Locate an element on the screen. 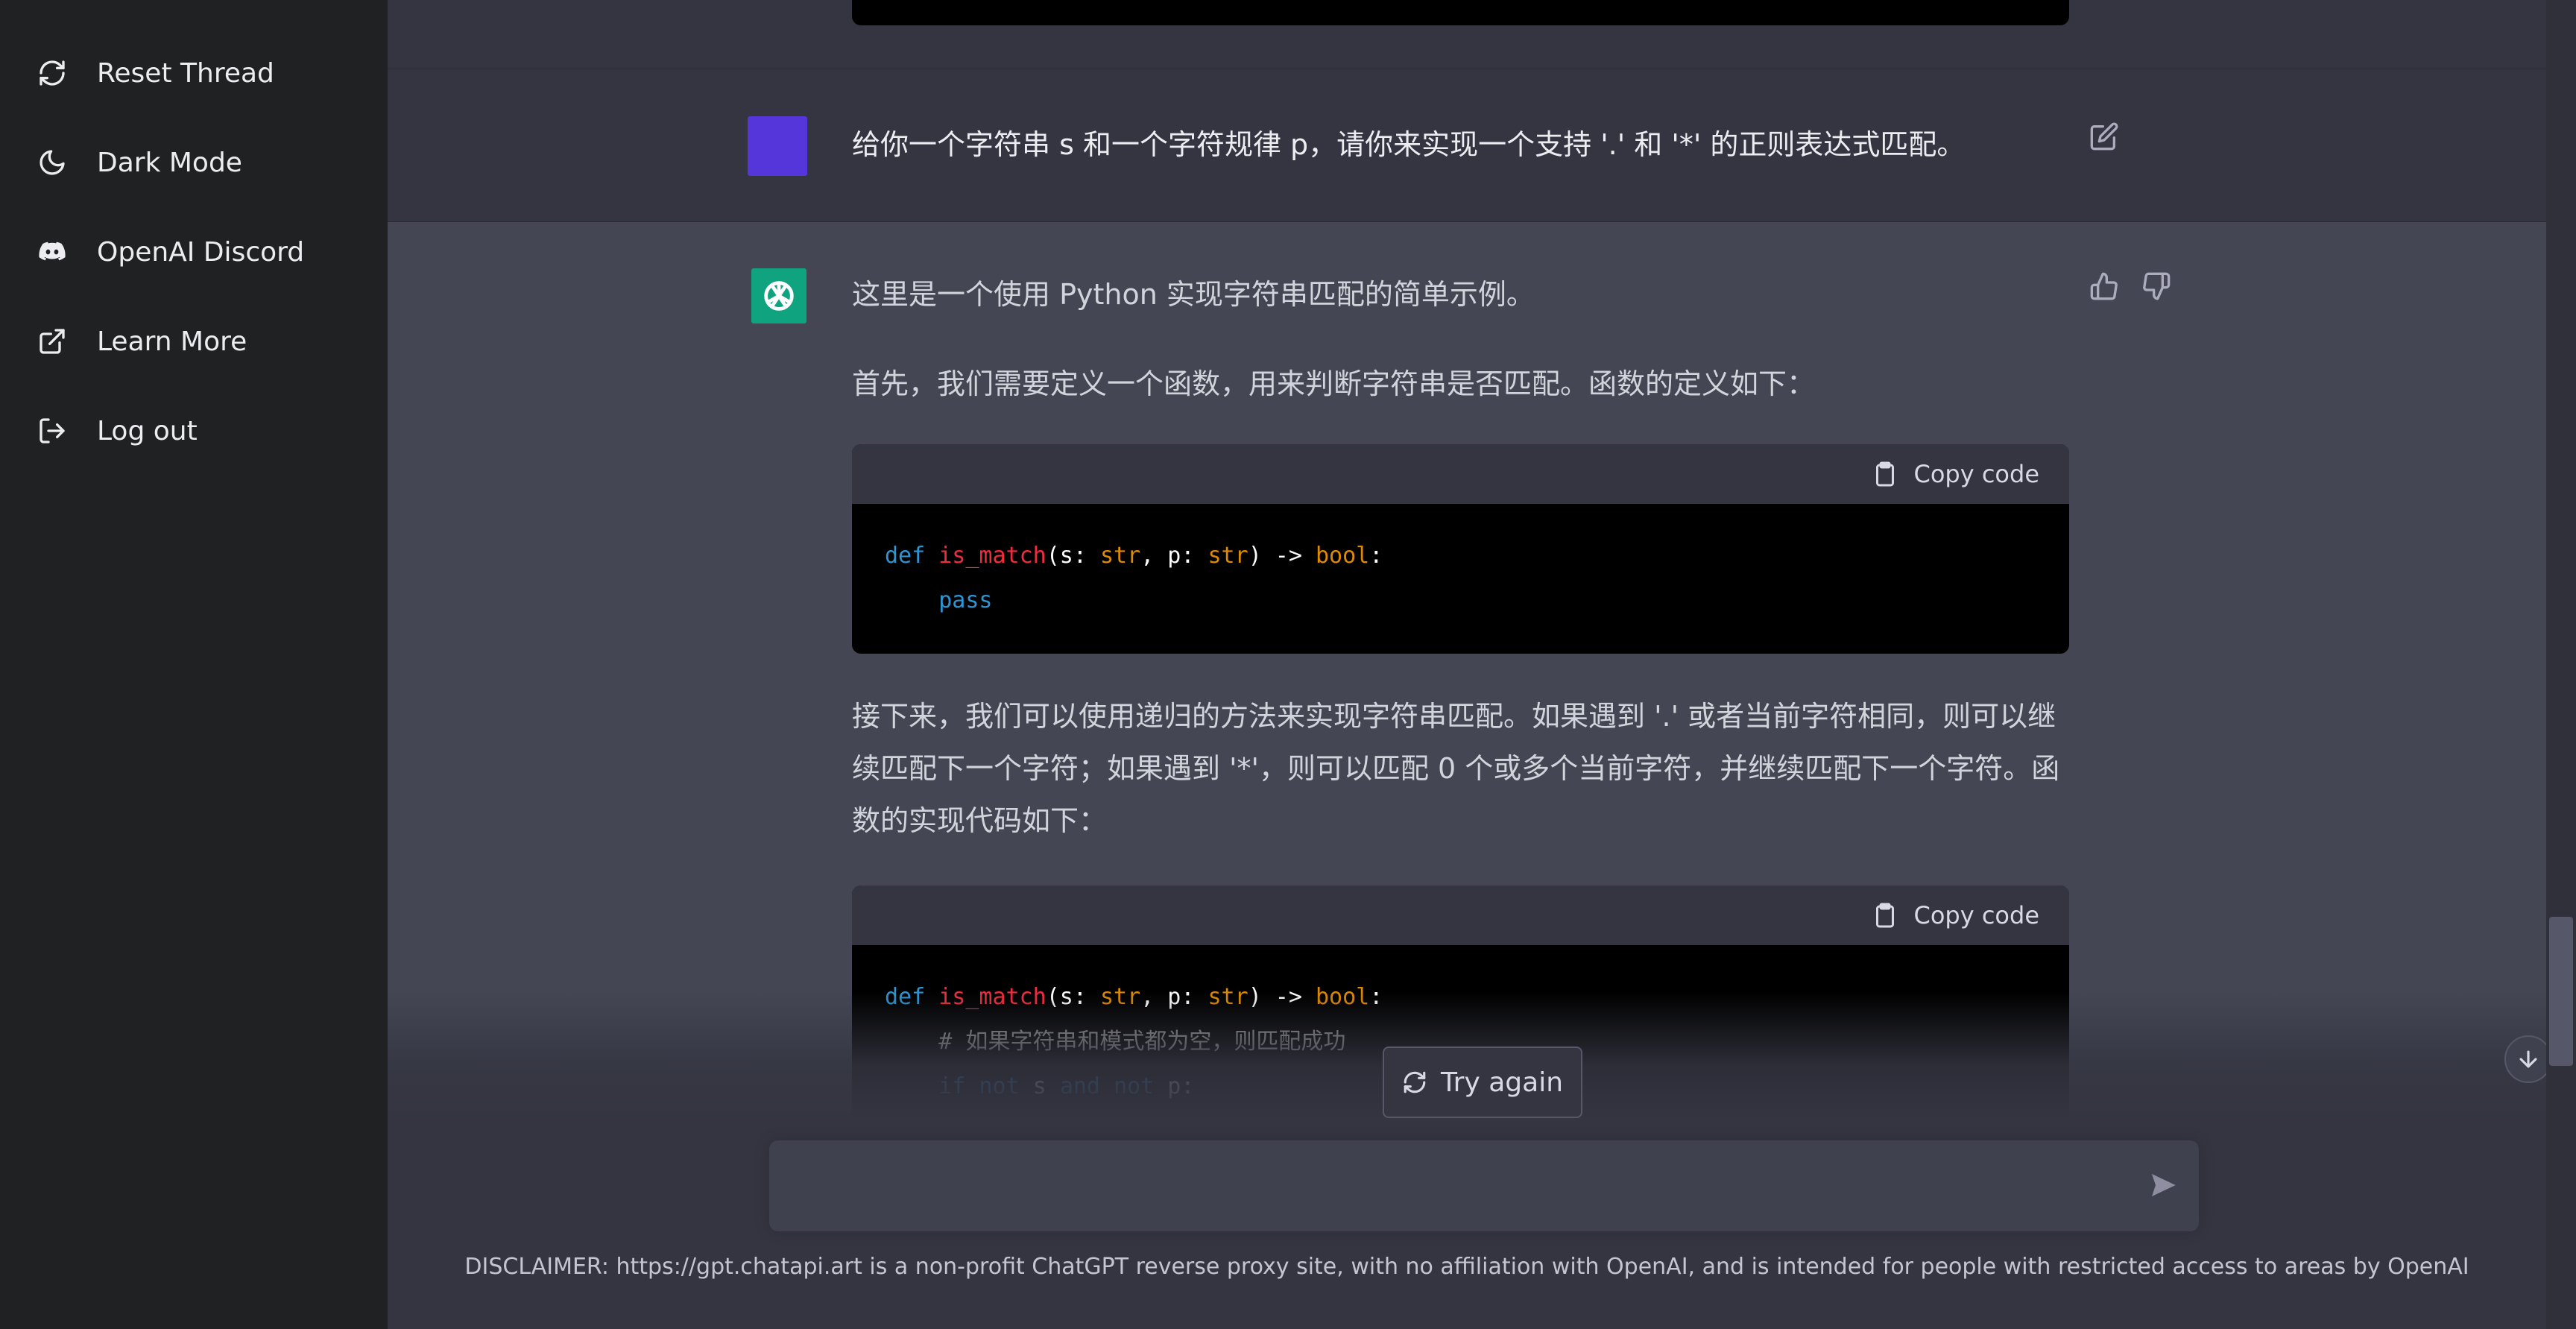 The image size is (2576, 1329). sidebar-item-log-out: Log out is located at coordinates (194, 431).